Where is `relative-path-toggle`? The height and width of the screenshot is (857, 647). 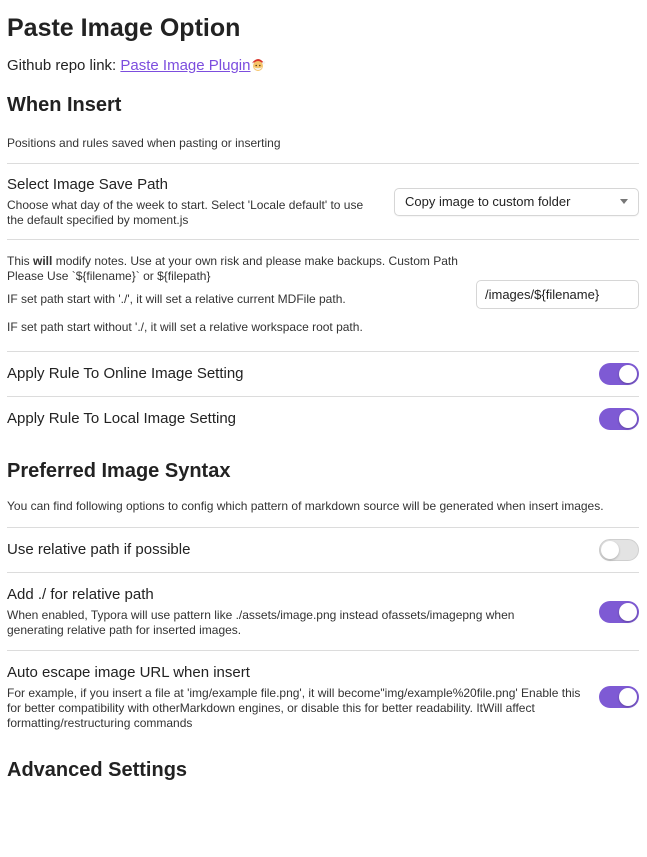
relative-path-toggle is located at coordinates (619, 550).